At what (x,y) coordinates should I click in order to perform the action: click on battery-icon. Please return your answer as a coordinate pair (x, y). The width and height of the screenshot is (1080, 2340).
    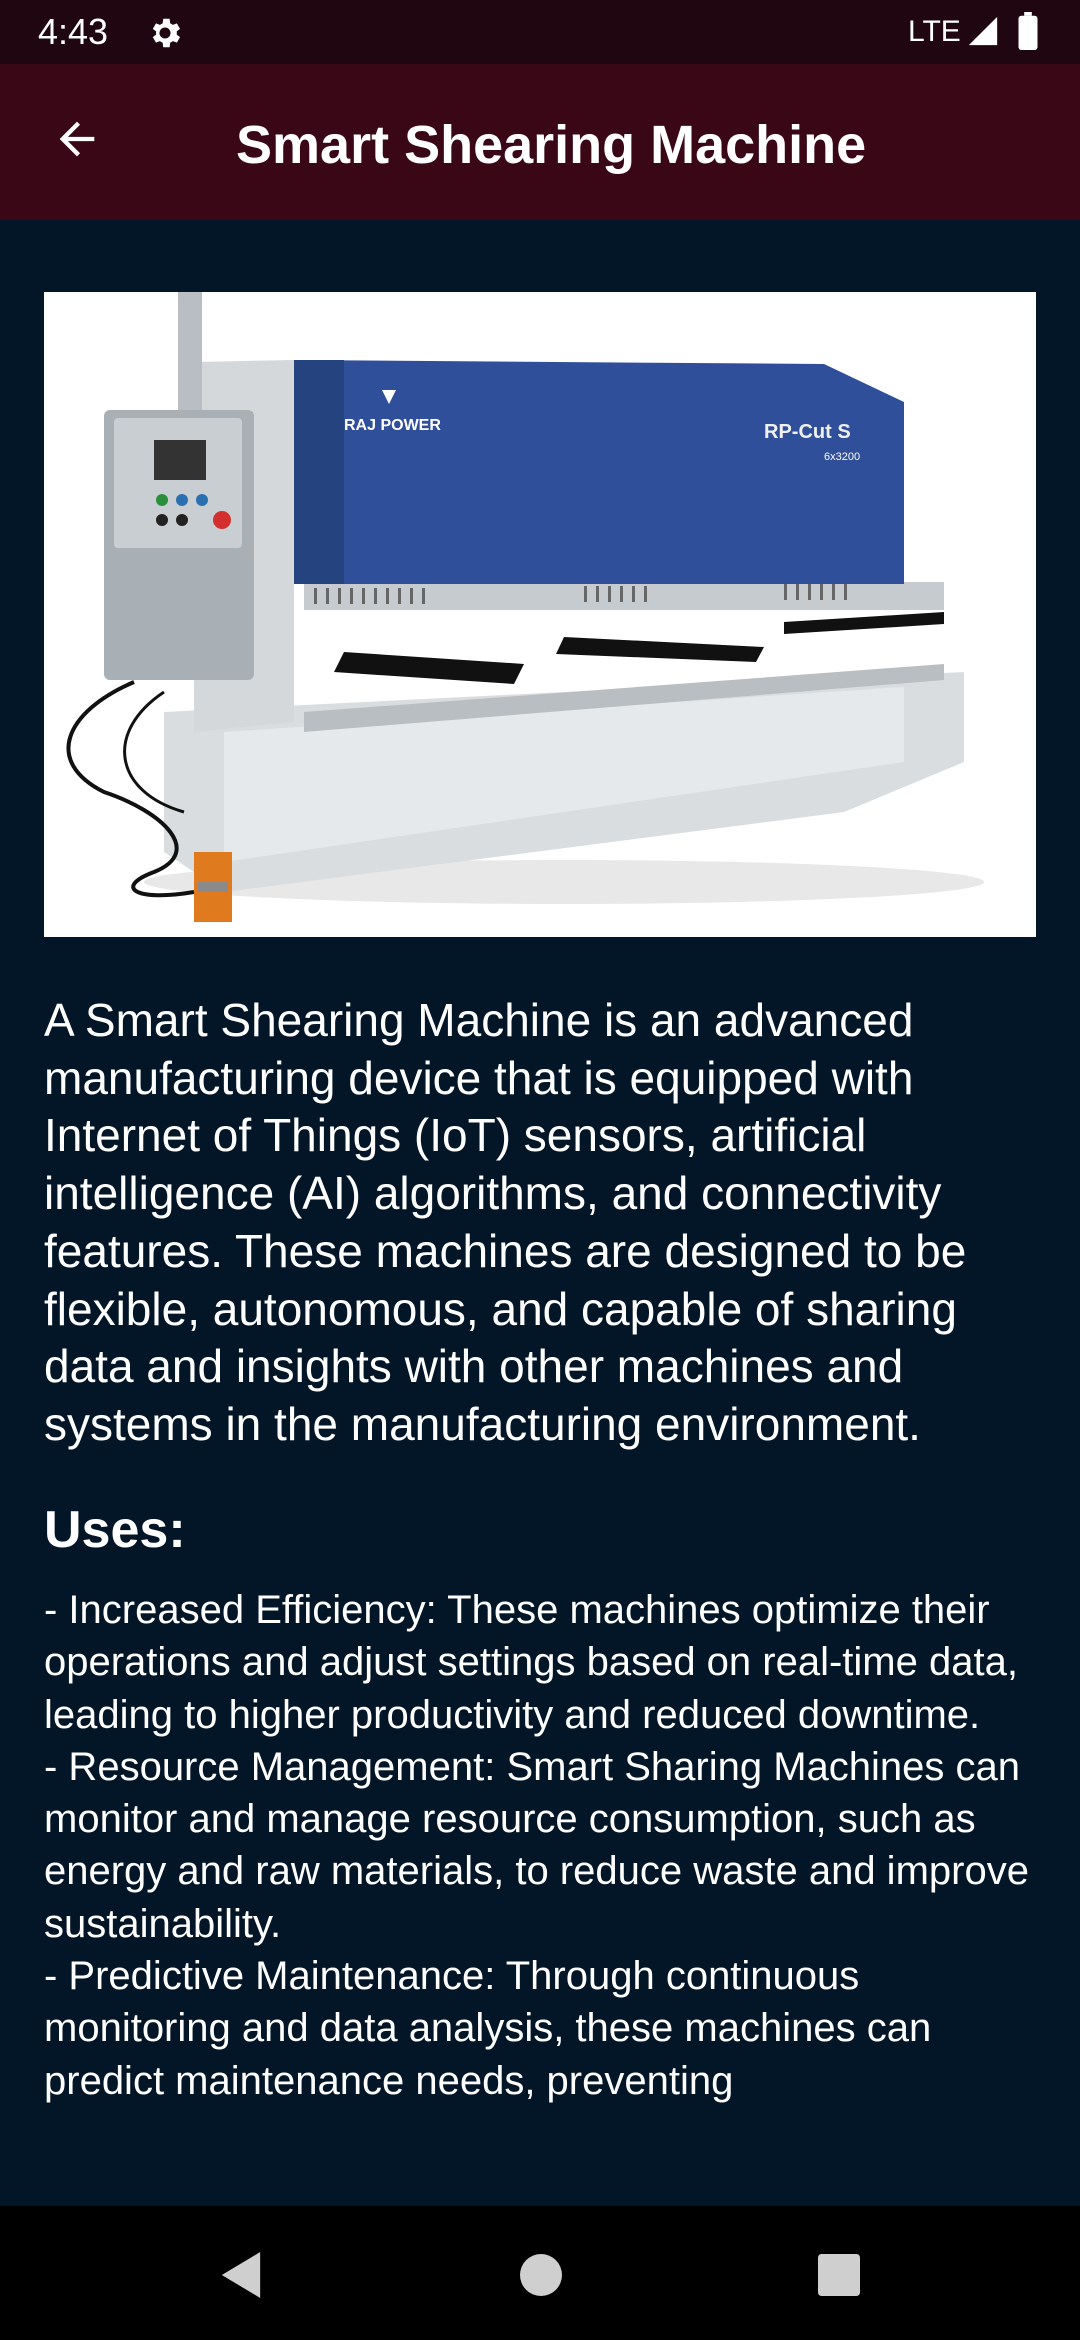
    Looking at the image, I should click on (1028, 31).